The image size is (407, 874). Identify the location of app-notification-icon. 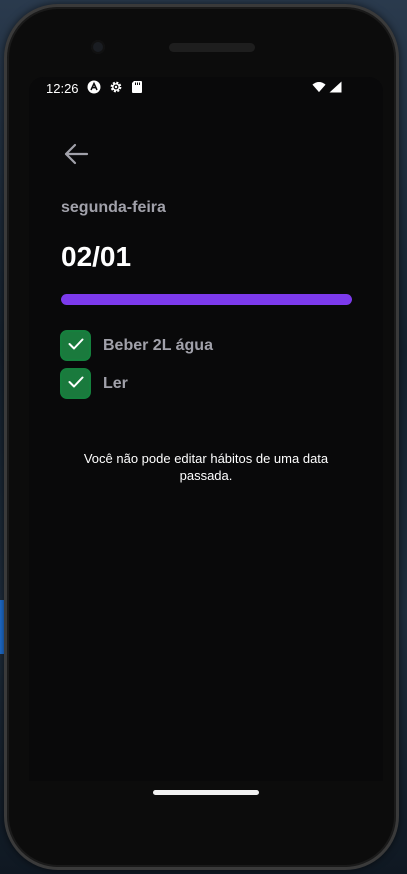
(94, 87).